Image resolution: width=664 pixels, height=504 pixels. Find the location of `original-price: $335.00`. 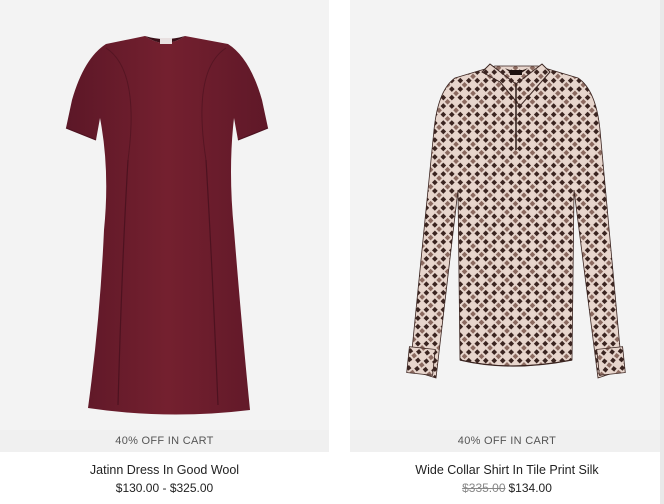

original-price: $335.00 is located at coordinates (484, 488).